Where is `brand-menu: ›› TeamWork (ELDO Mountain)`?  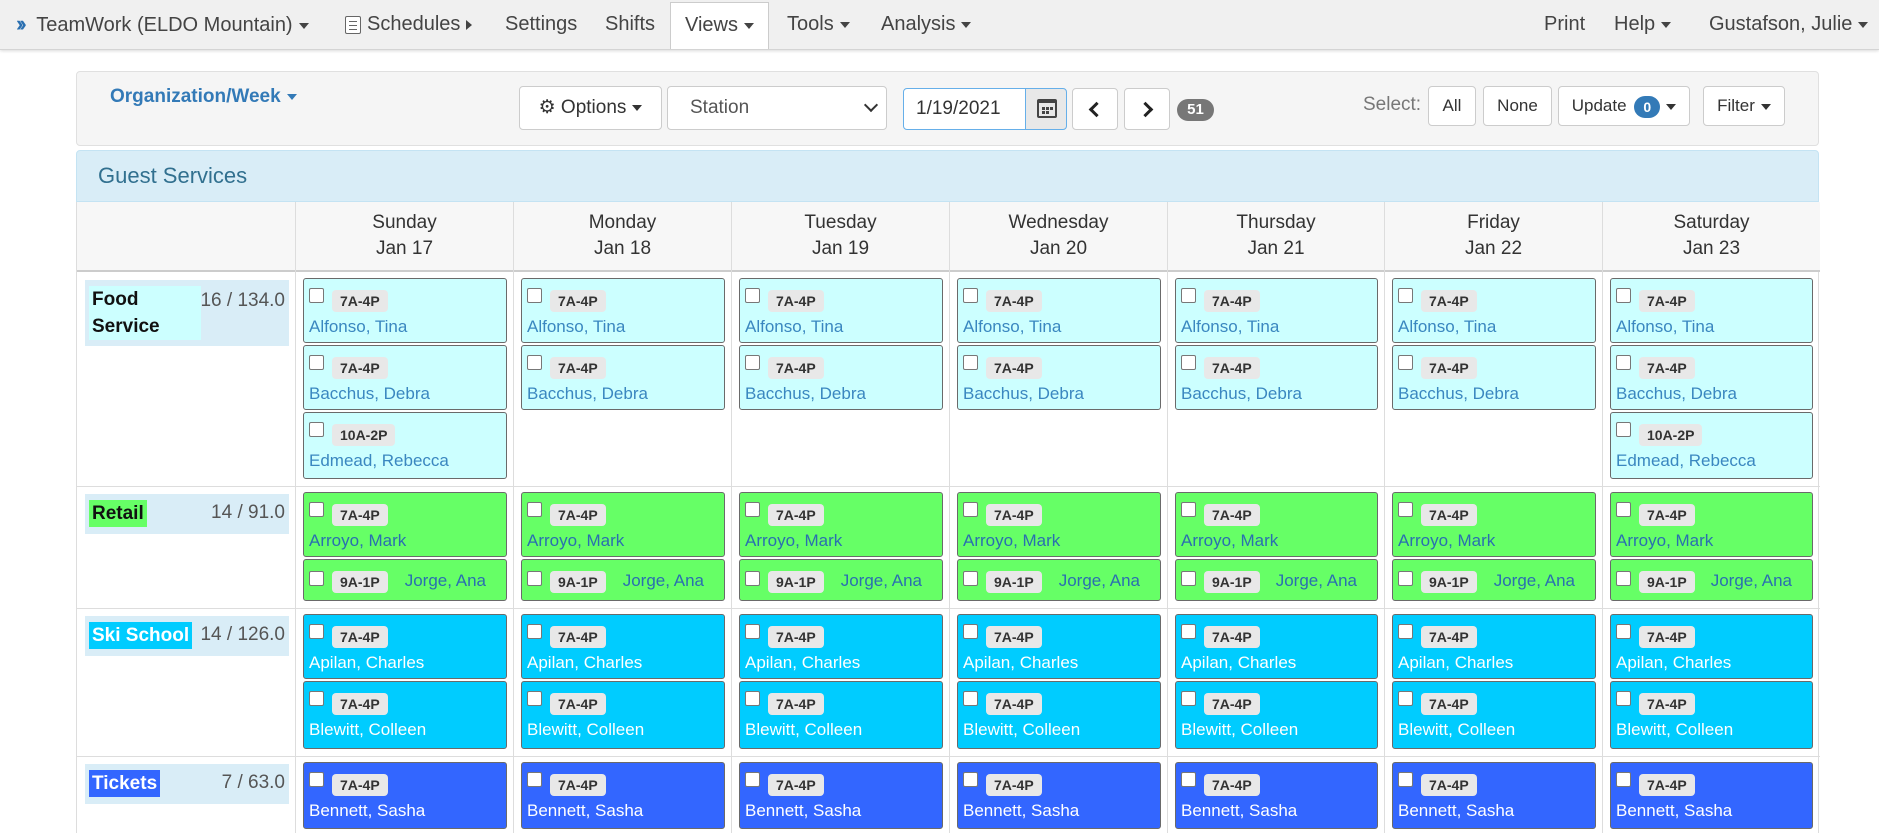 brand-menu: ›› TeamWork (ELDO Mountain) is located at coordinates (162, 24).